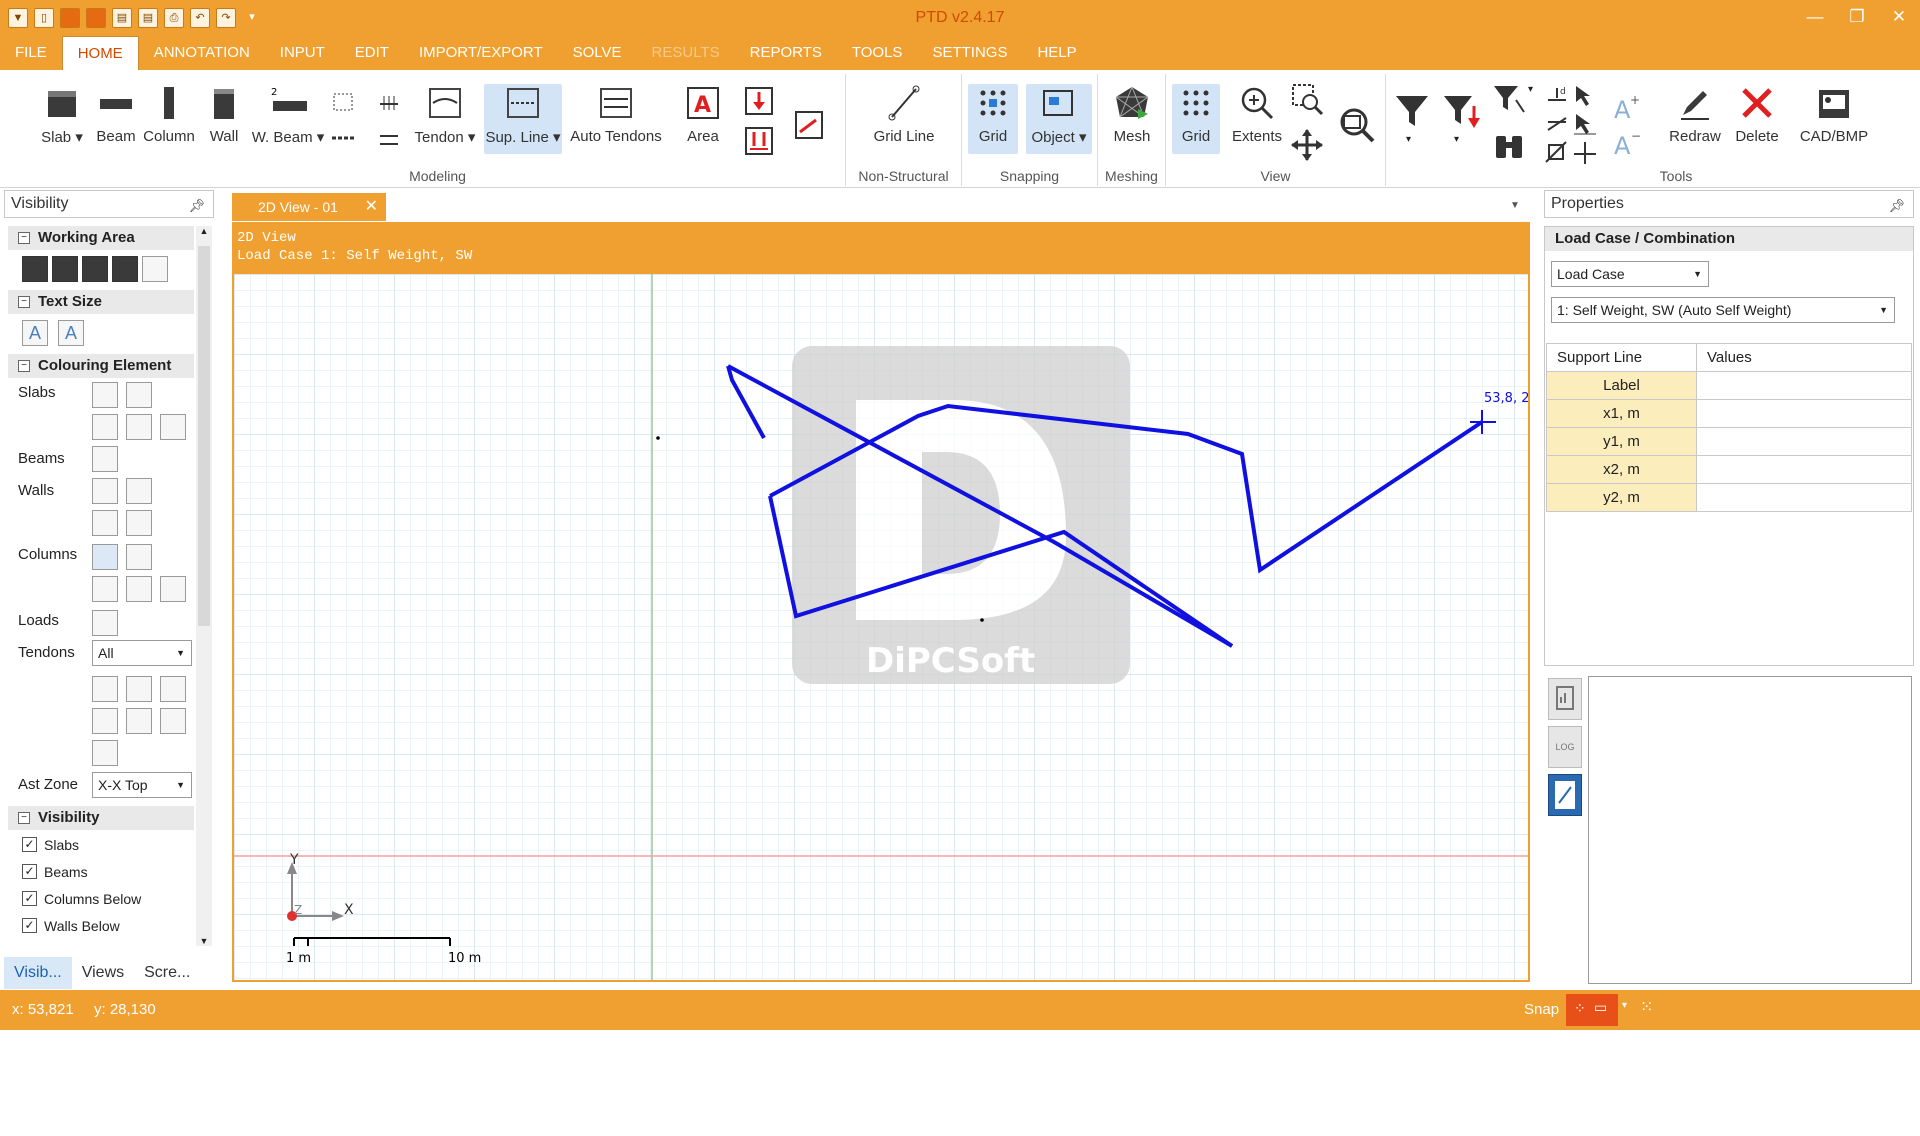 This screenshot has height=1136, width=1920. I want to click on area-button: A Area, so click(703, 114).